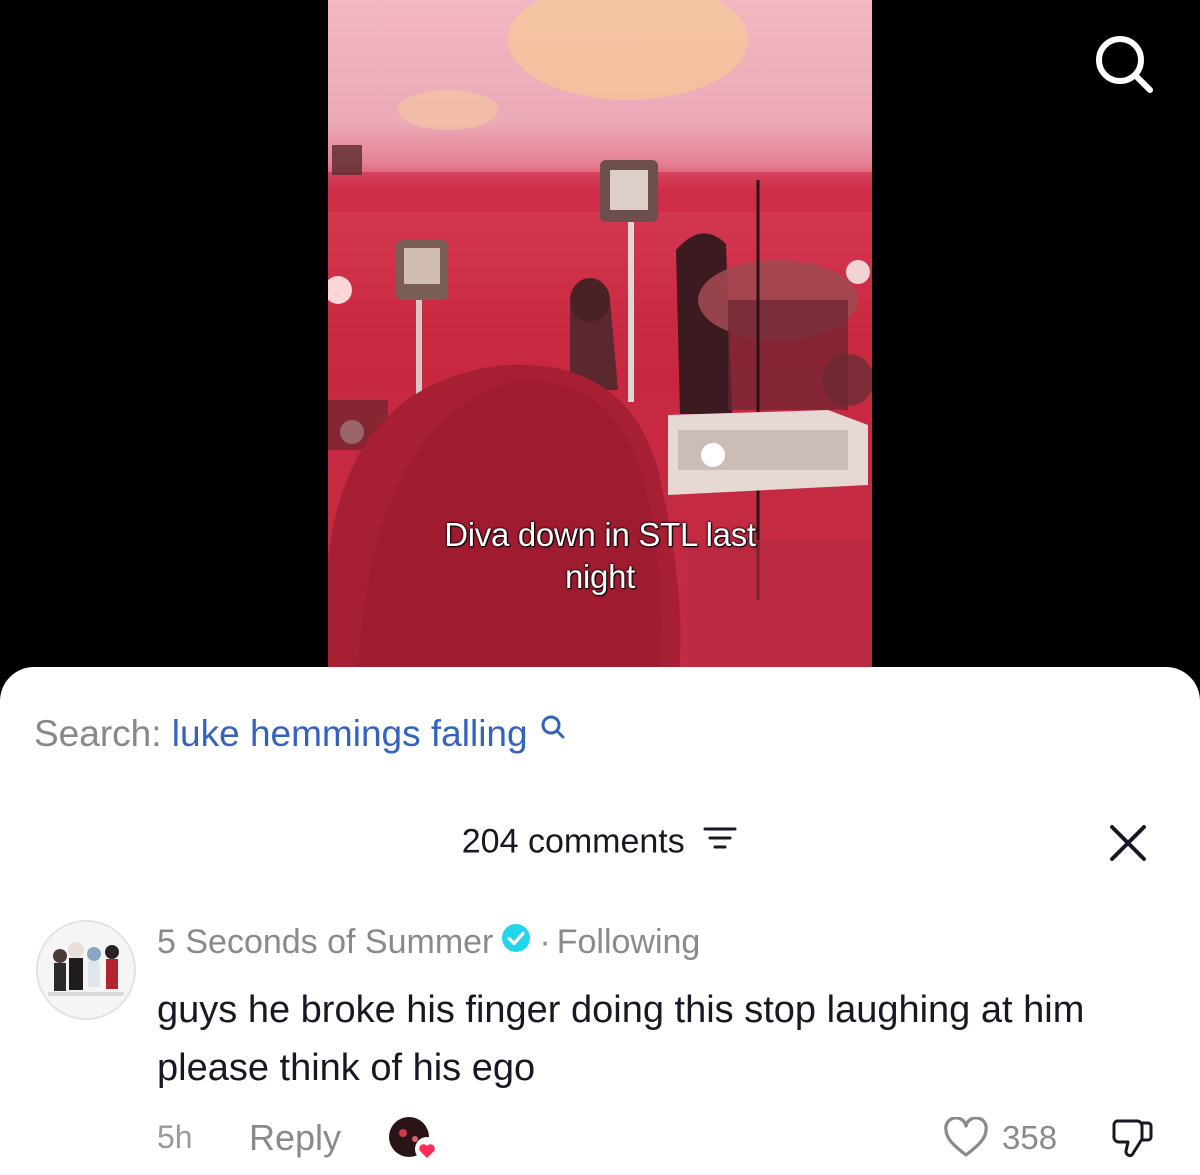  What do you see at coordinates (1132, 1138) in the screenshot?
I see `thumbs-down-icon` at bounding box center [1132, 1138].